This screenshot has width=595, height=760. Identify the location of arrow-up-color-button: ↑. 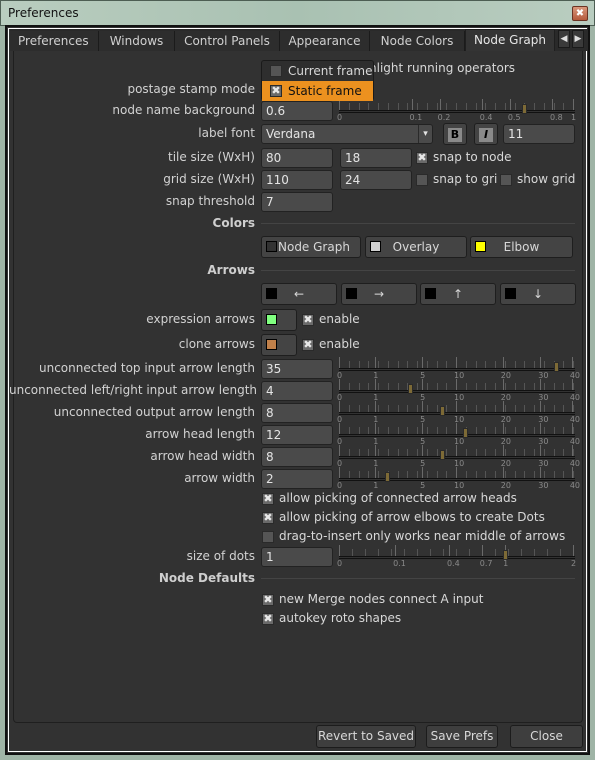
(458, 294).